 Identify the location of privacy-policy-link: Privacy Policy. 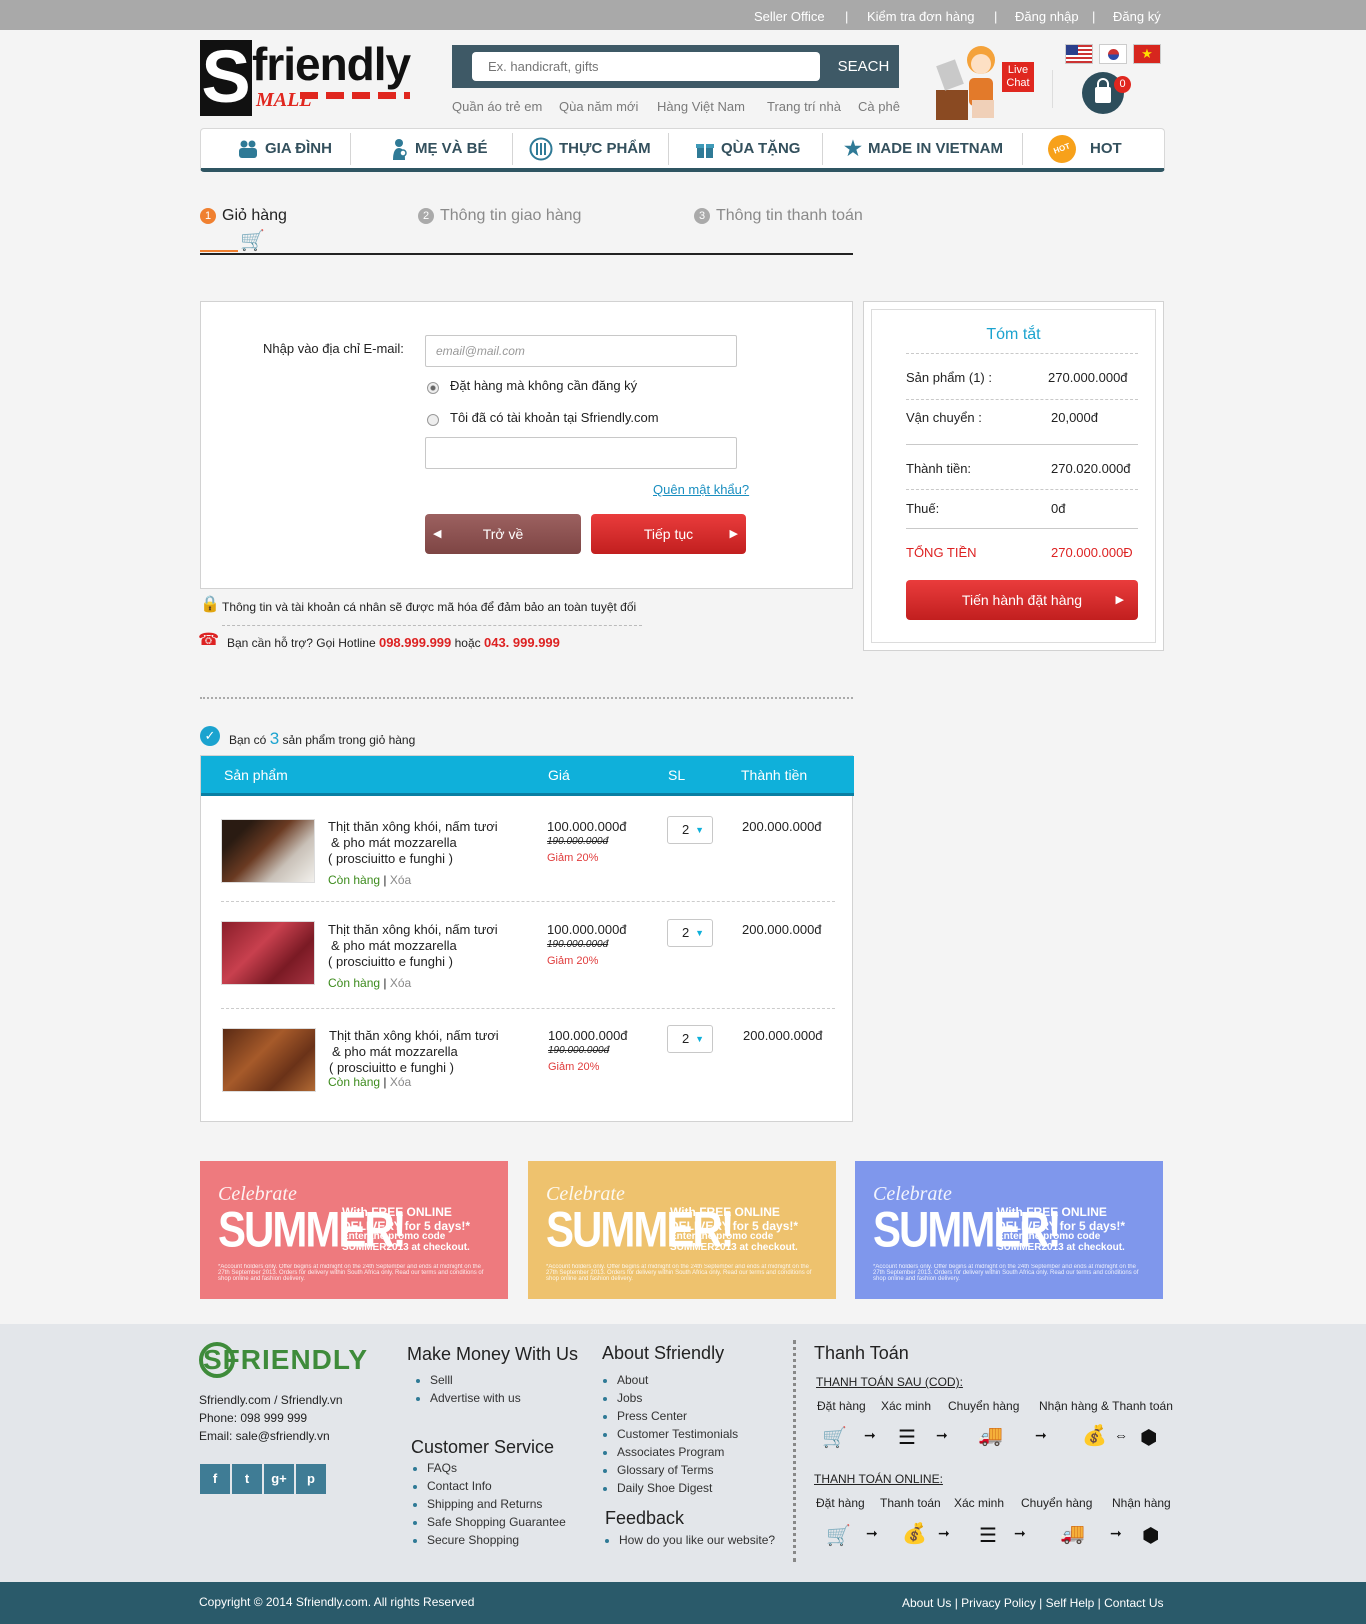
(998, 1603).